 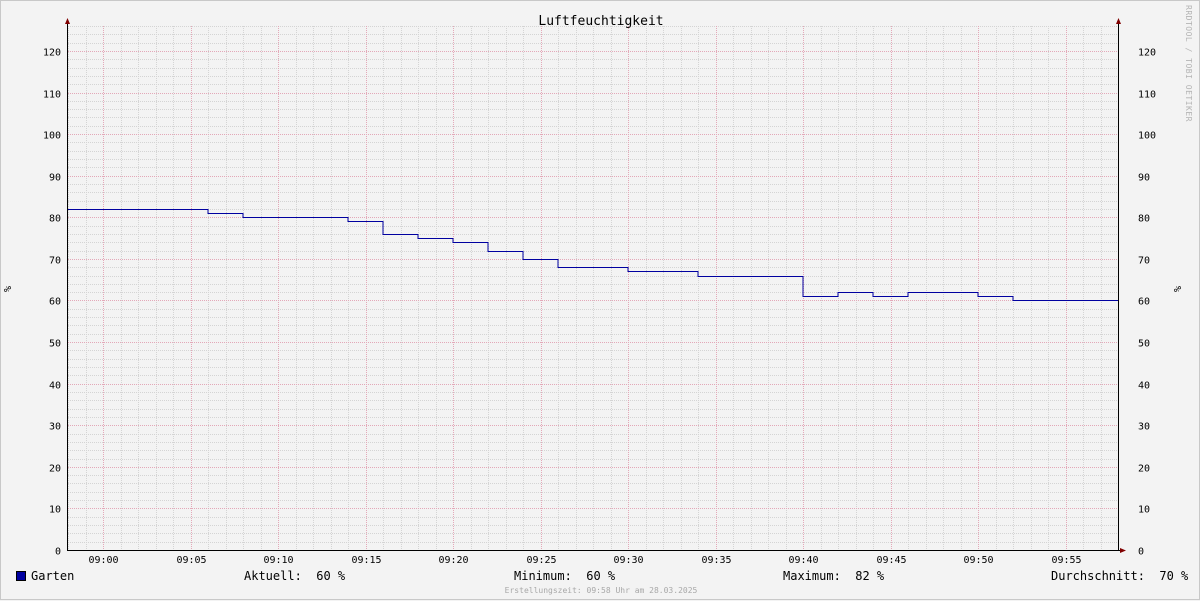 What do you see at coordinates (55, 386) in the screenshot?
I see `y-tick-label-left: 40` at bounding box center [55, 386].